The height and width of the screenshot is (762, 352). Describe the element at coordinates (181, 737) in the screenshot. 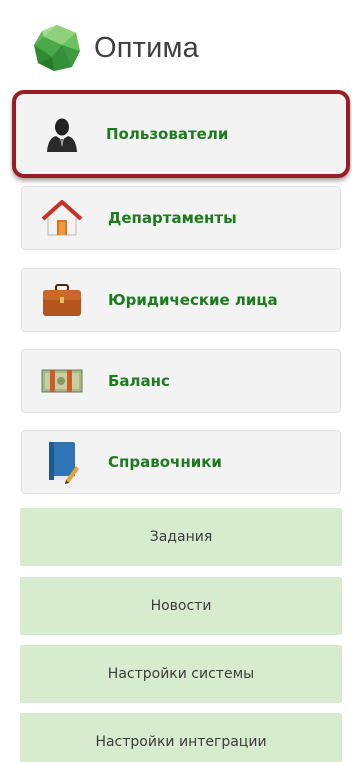

I see `sub-item-integration-settings: Настройки интеграции` at that location.